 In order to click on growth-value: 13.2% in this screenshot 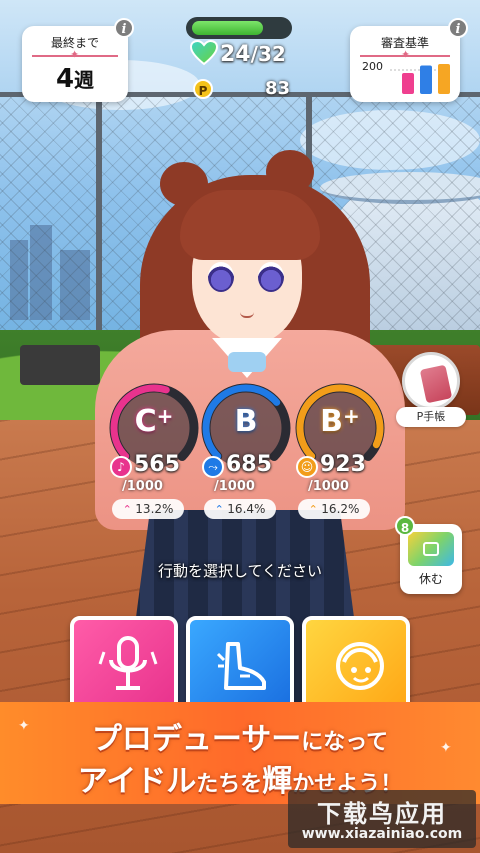, I will do `click(154, 509)`.